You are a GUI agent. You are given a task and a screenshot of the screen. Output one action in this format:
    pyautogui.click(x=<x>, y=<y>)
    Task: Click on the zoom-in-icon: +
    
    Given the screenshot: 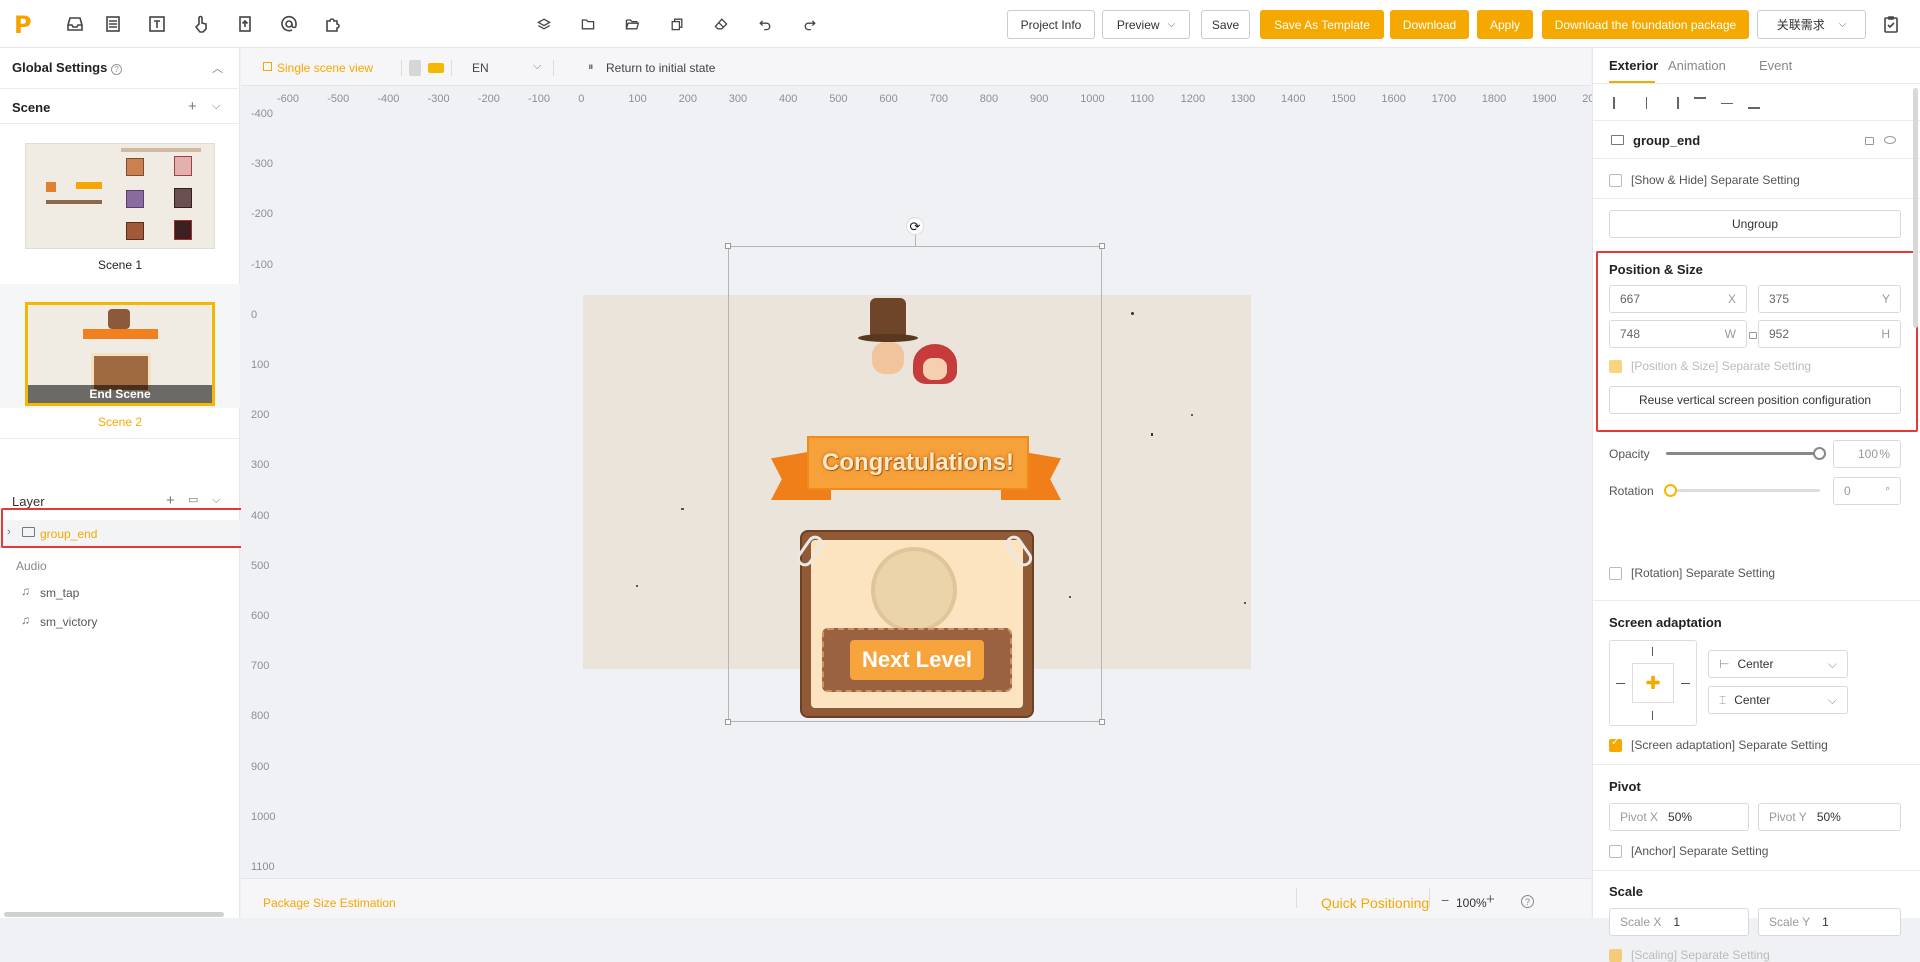 What is the action you would take?
    pyautogui.click(x=1490, y=899)
    